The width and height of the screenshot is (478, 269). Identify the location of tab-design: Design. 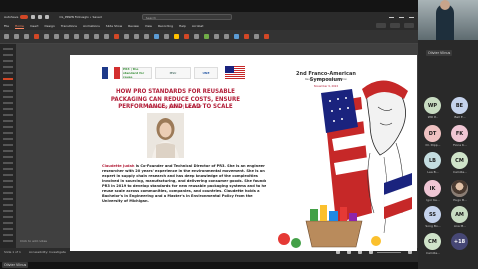
(50, 26).